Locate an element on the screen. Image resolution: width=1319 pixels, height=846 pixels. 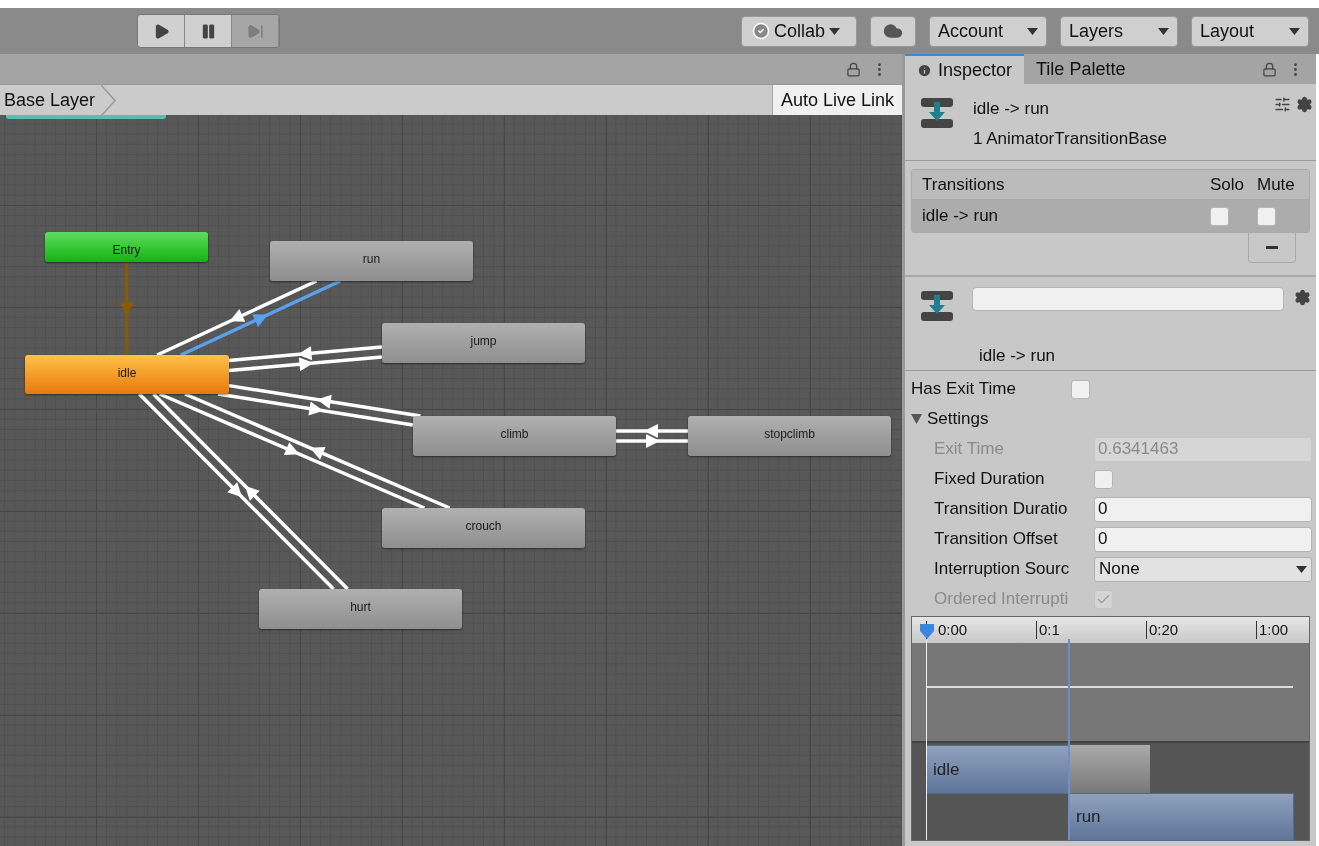
auto-live-link-button: Auto Live Link is located at coordinates (836, 100).